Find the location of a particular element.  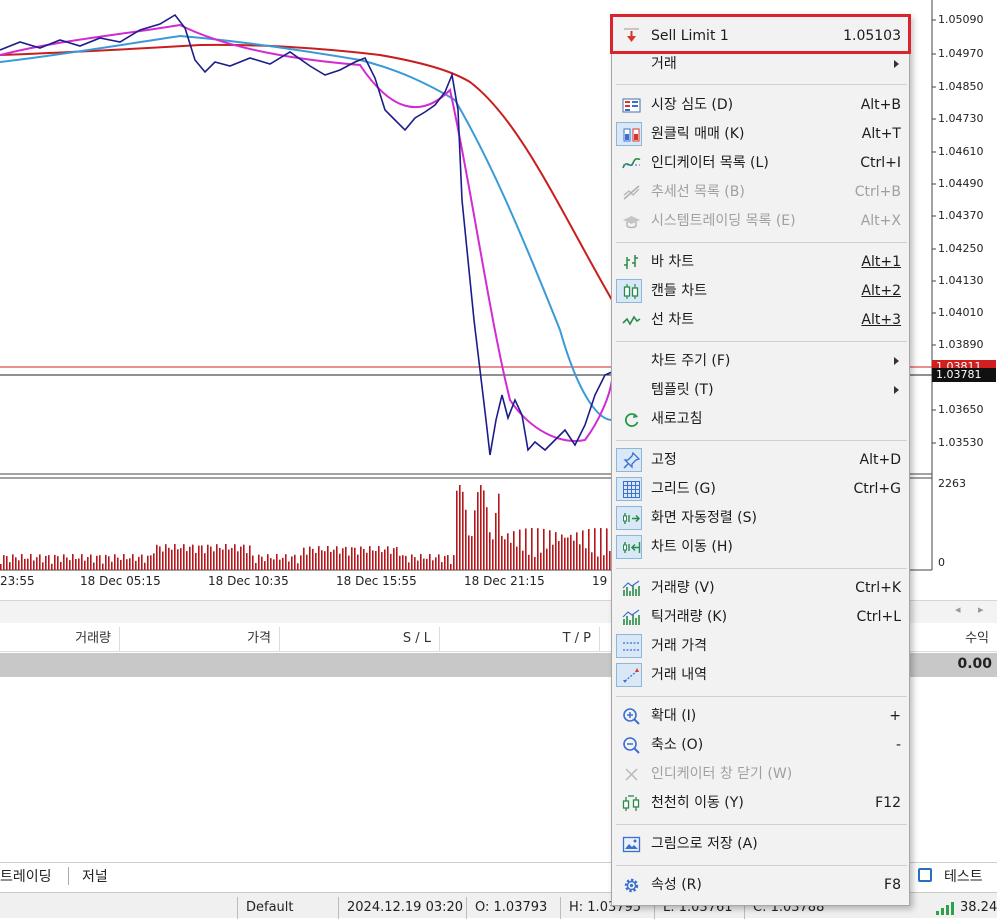

menu-item-line-chart: 선 차트 Alt+3 is located at coordinates (761, 320).